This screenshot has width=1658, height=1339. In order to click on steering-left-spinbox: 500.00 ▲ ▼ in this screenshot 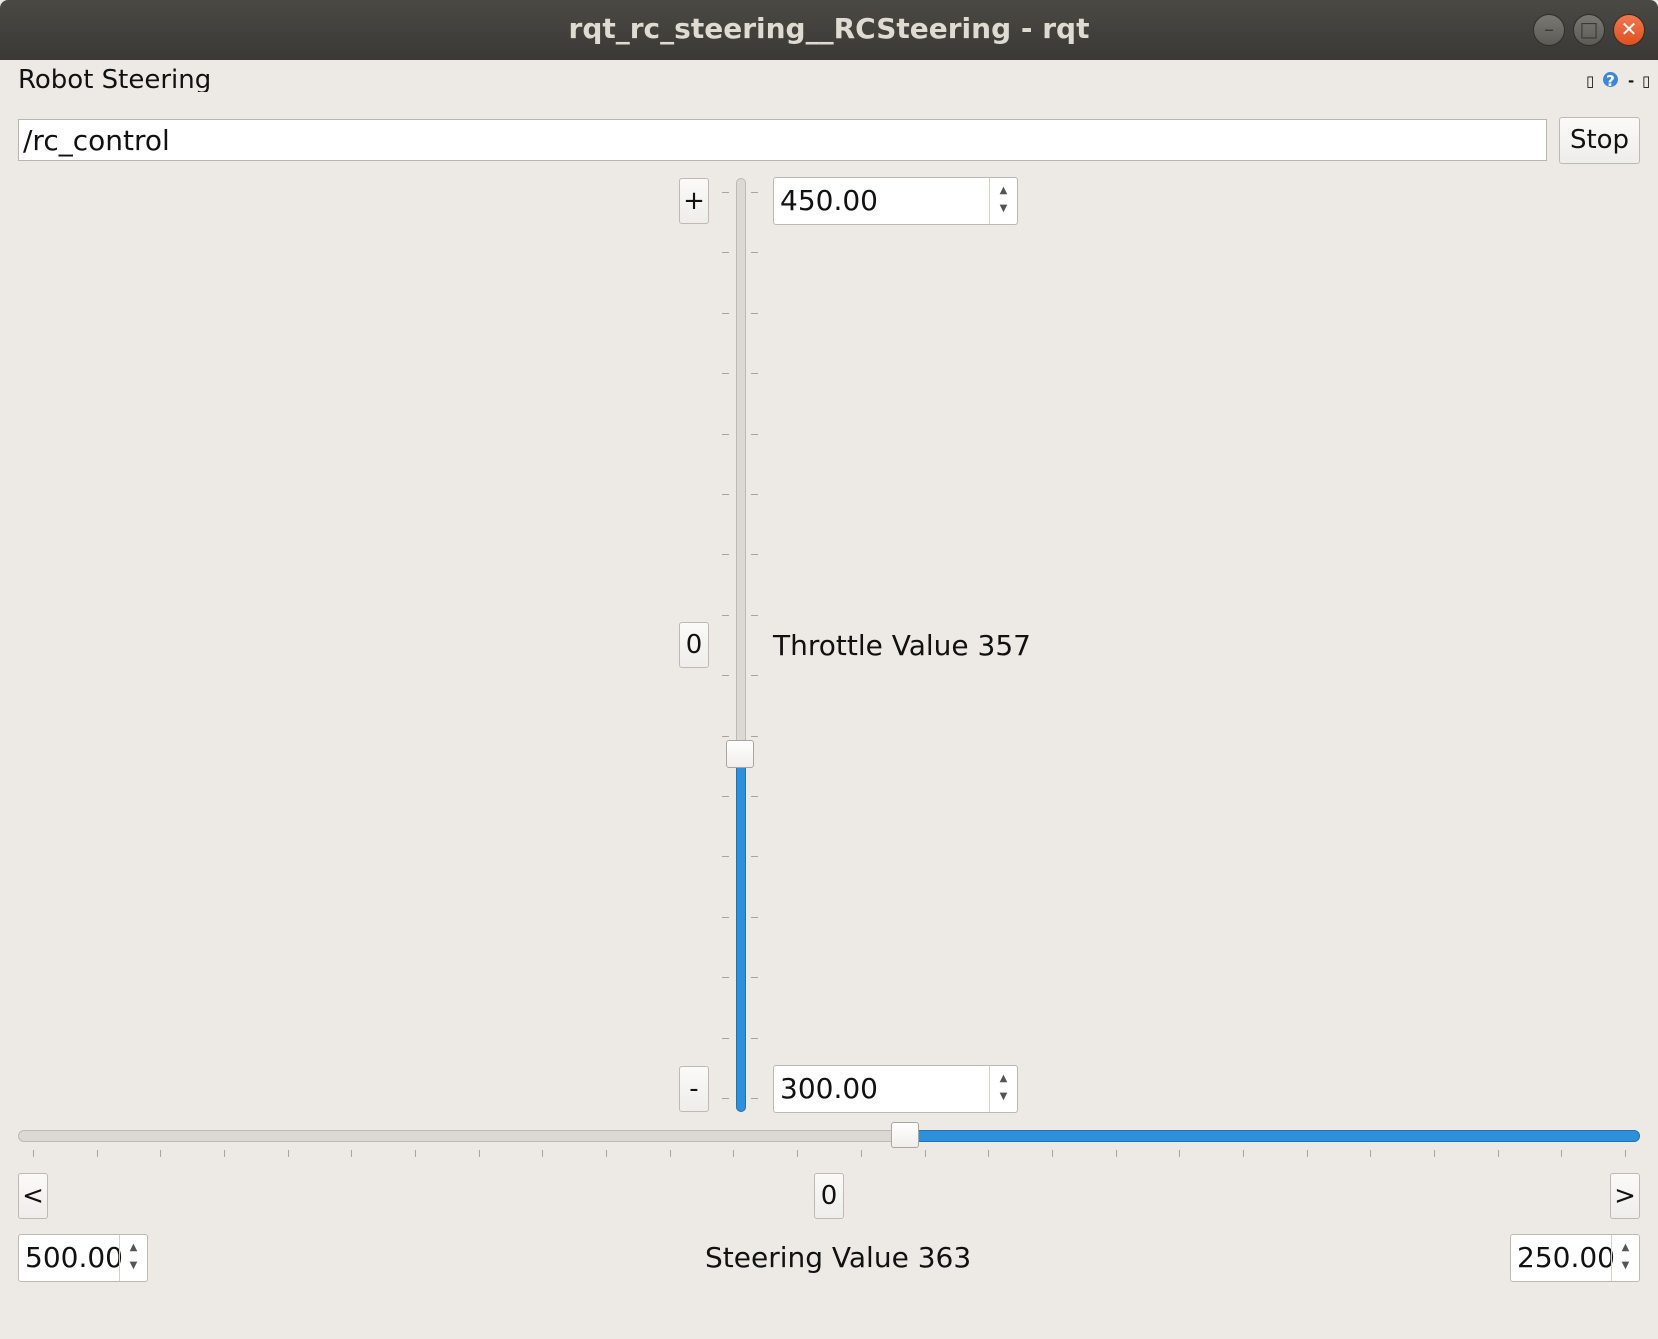, I will do `click(83, 1258)`.